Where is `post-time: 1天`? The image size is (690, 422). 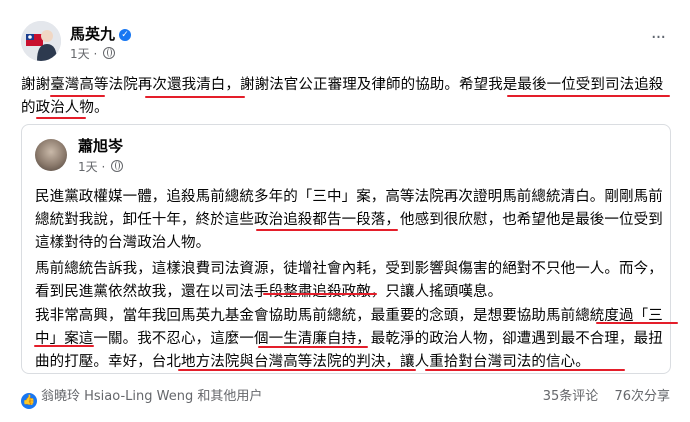 post-time: 1天 is located at coordinates (80, 54).